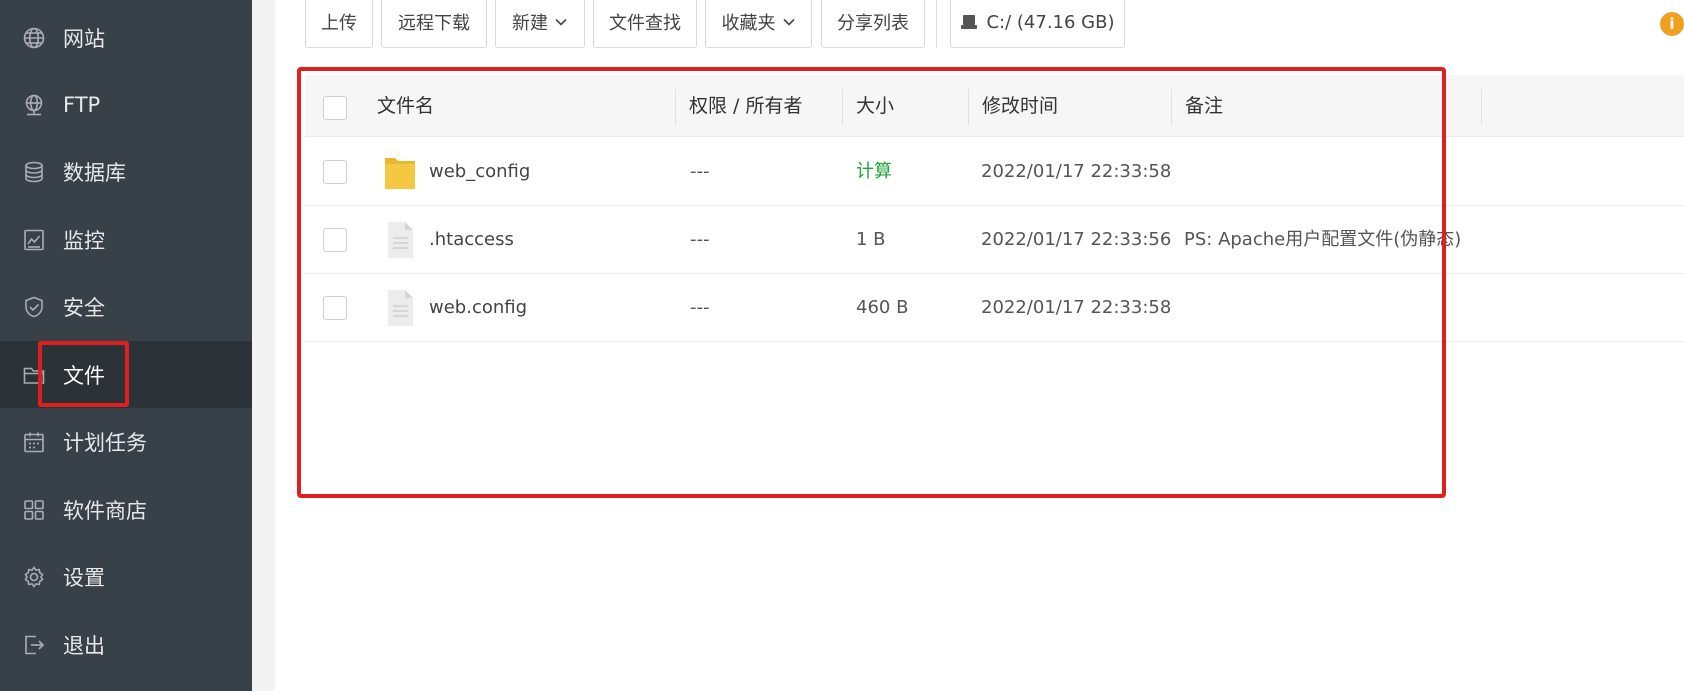  I want to click on file-name: .htaccess, so click(471, 239).